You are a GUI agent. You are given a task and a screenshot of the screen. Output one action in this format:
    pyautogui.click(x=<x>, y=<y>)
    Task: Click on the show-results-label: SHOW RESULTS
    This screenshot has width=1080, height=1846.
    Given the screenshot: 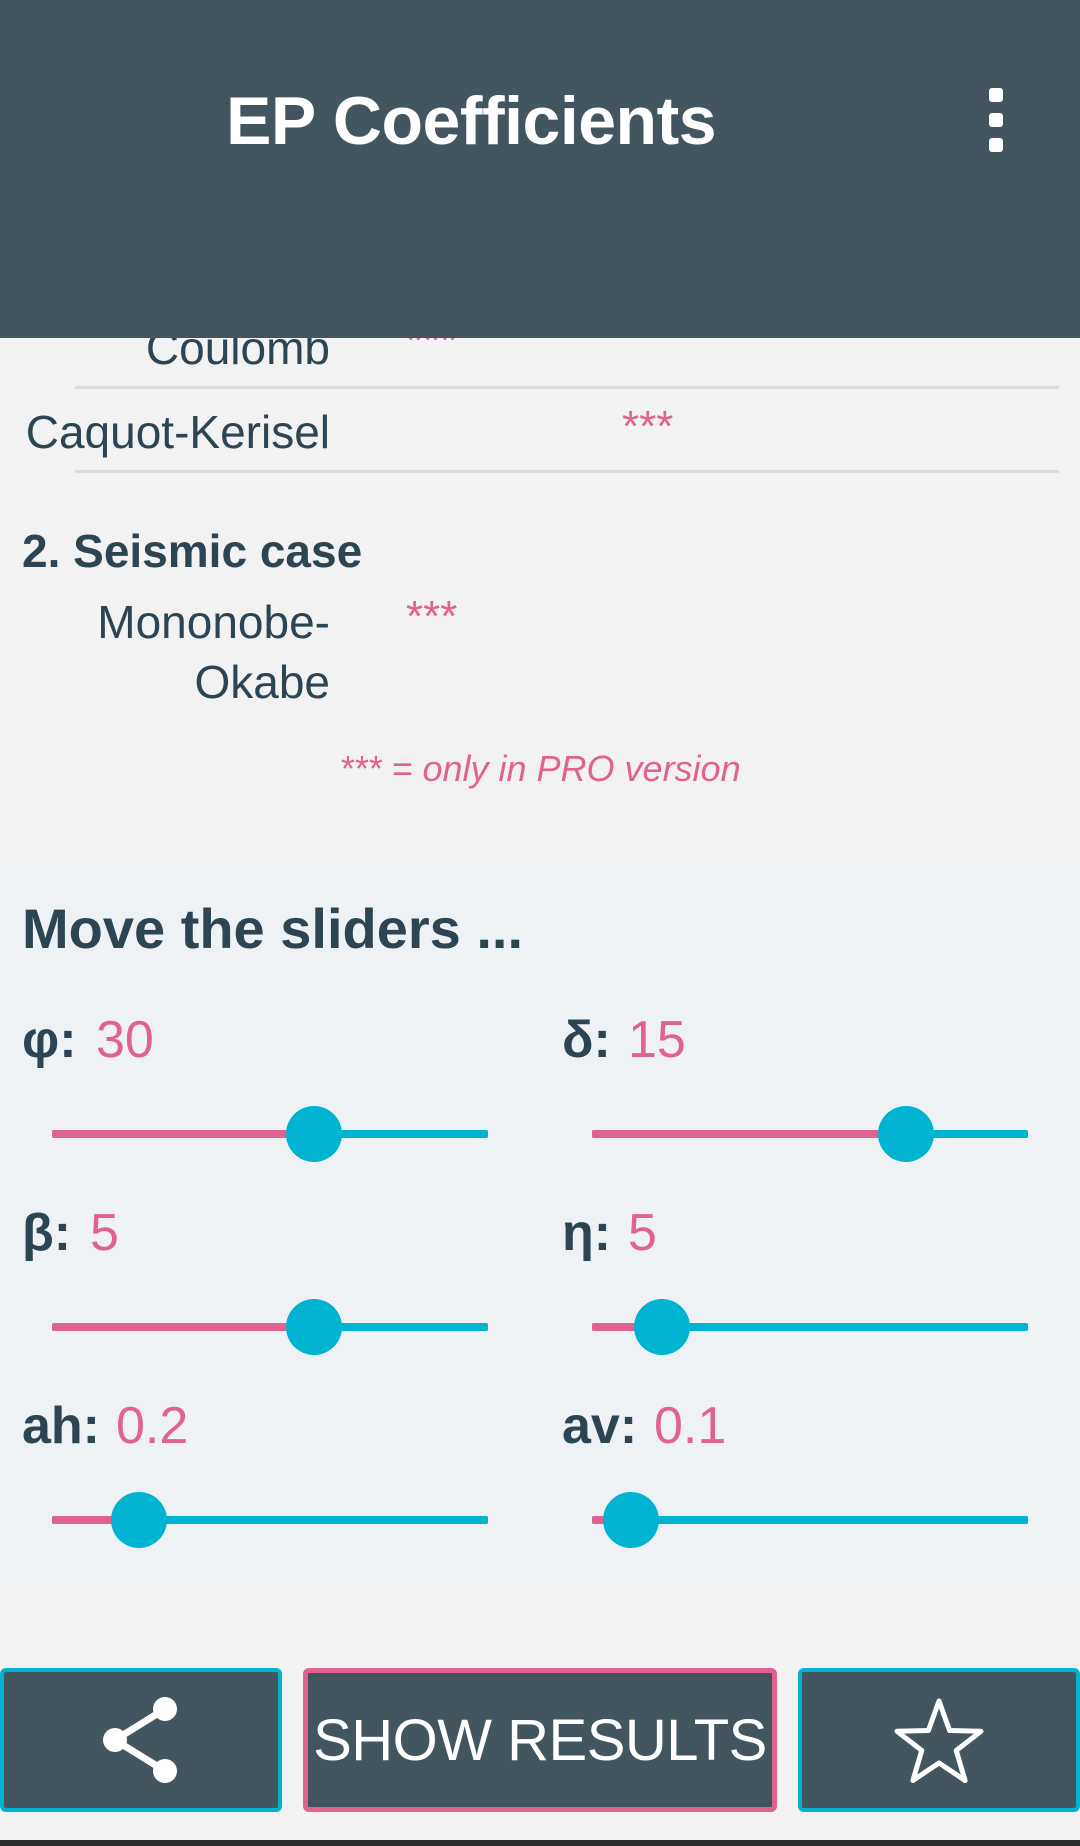 What is the action you would take?
    pyautogui.click(x=540, y=1740)
    